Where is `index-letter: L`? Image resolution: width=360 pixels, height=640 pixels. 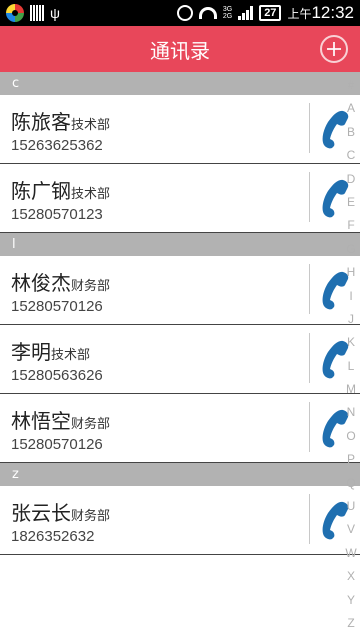
index-letter: L is located at coordinates (351, 366).